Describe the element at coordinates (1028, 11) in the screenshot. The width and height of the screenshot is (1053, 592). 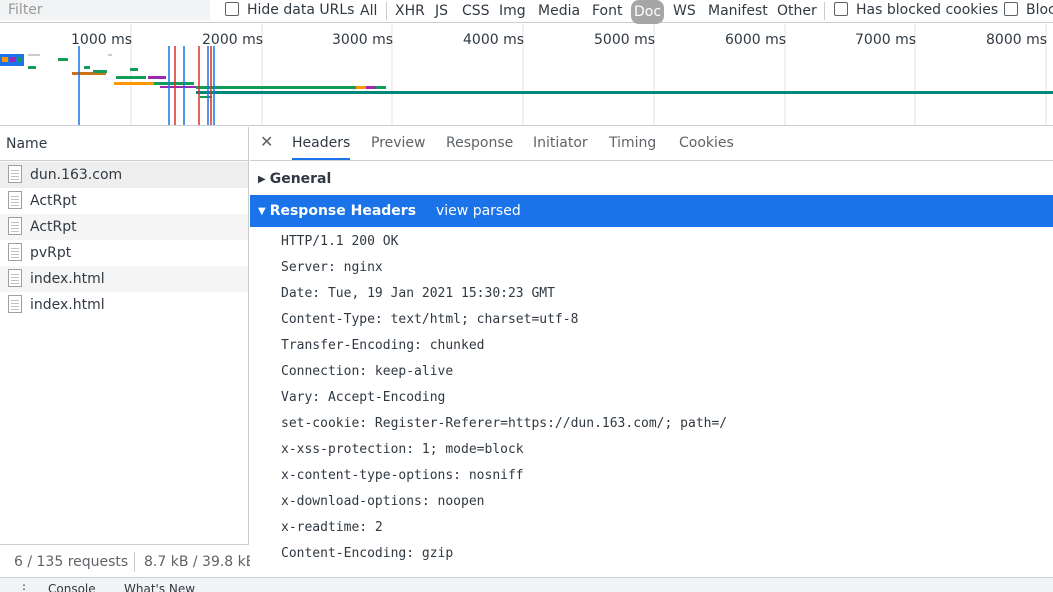
I see `blocked-requests-checkbox: Bloc` at that location.